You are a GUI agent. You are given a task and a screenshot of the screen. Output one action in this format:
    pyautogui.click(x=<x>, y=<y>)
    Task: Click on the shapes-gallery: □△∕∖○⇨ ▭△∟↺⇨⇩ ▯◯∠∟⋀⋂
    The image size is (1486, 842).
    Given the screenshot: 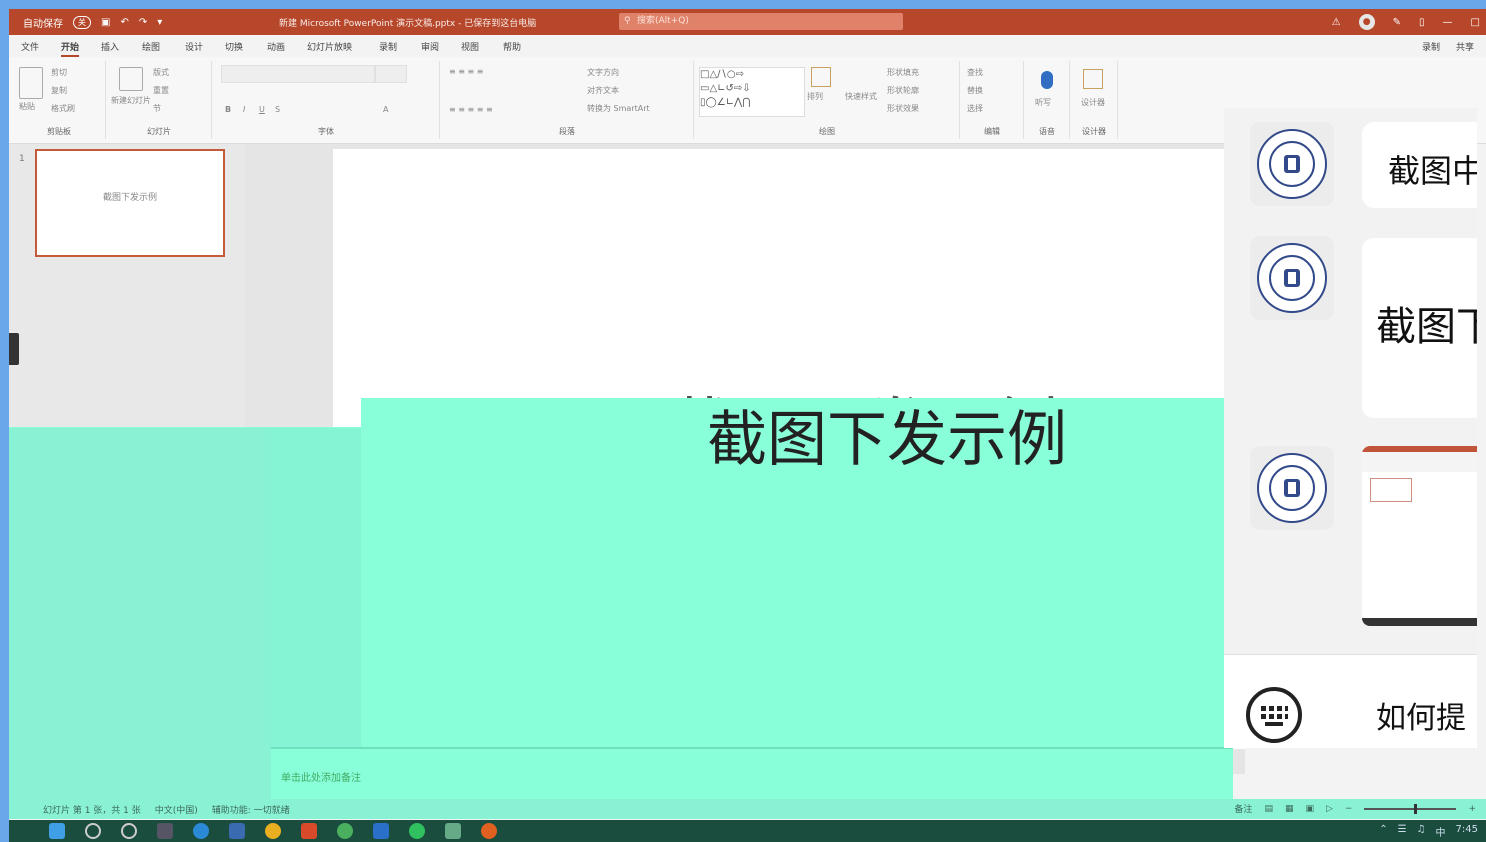 What is the action you would take?
    pyautogui.click(x=752, y=92)
    